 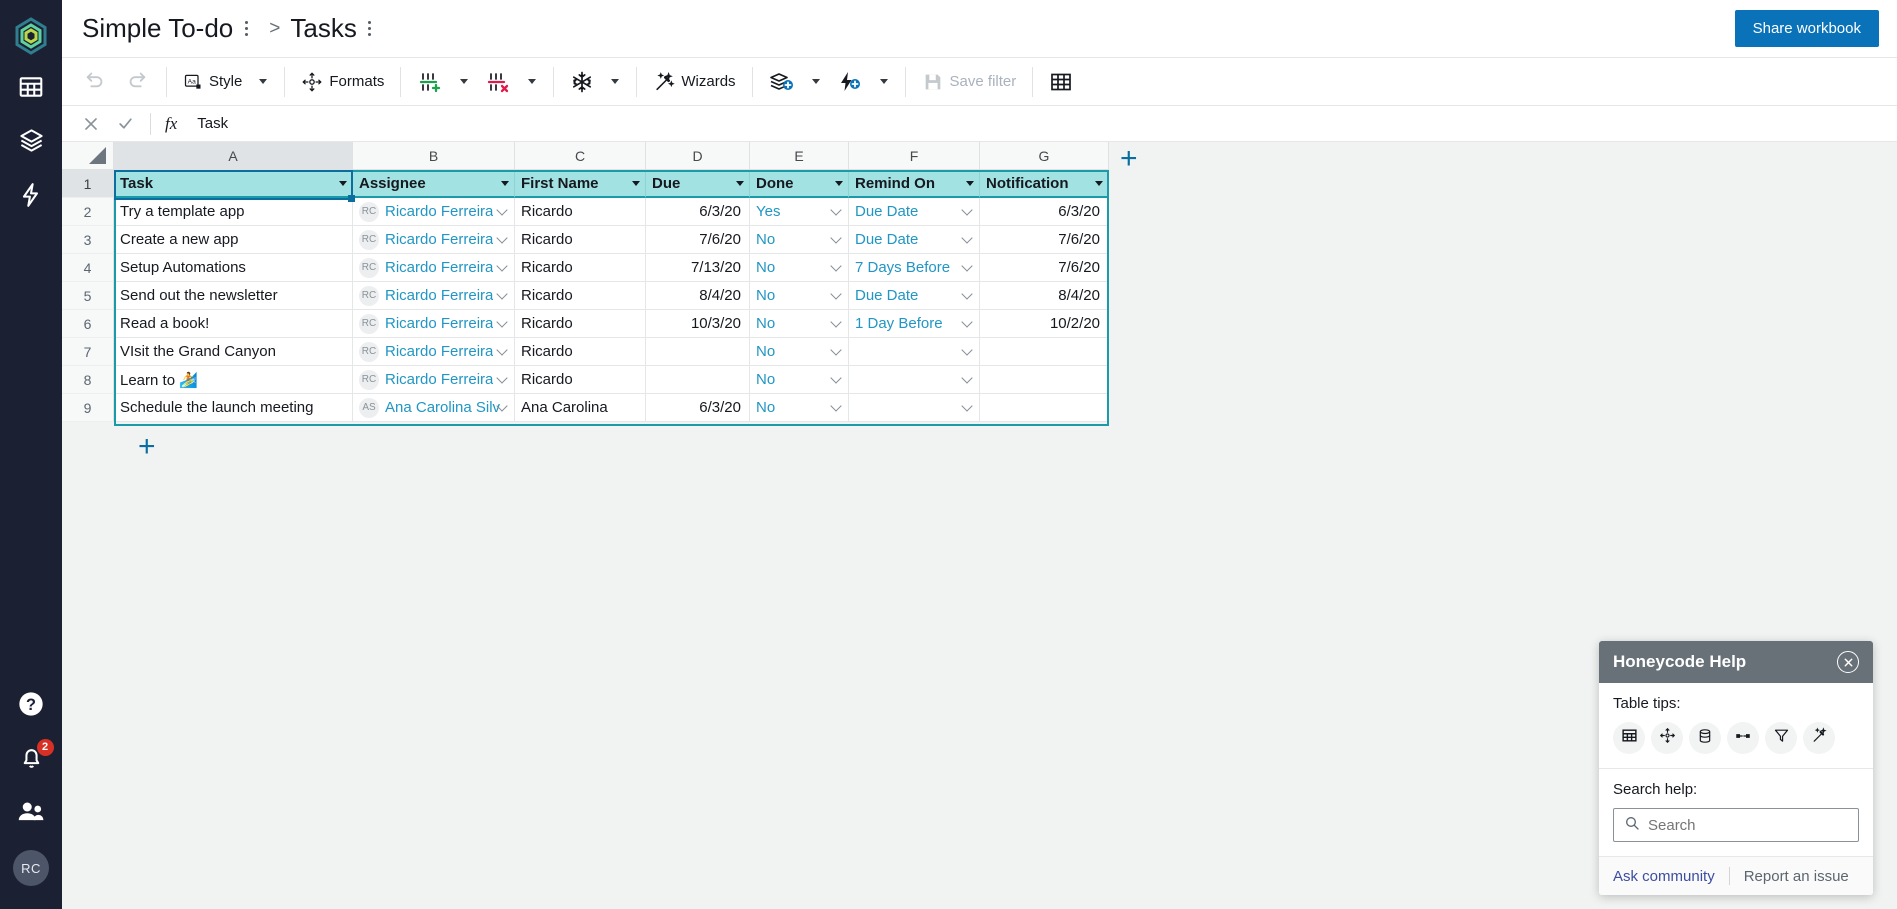 I want to click on sidebar-item-notifications: 2, so click(x=31, y=760).